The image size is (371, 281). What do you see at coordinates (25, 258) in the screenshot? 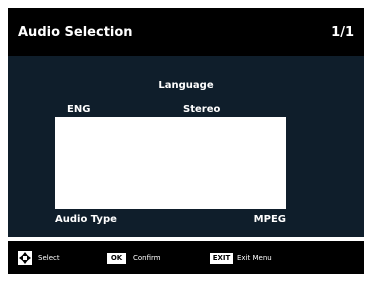
I see `dpad-icon` at bounding box center [25, 258].